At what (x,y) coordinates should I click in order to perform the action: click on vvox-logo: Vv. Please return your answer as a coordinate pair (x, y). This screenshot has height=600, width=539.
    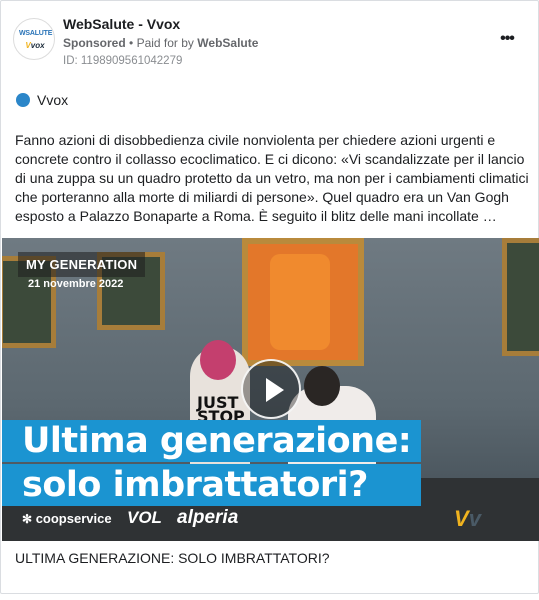
    Looking at the image, I should click on (467, 518).